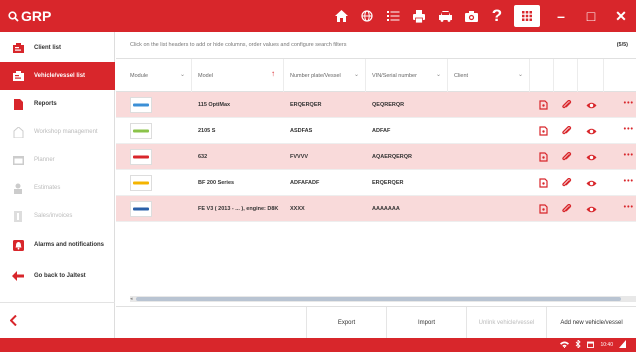  Describe the element at coordinates (57, 320) in the screenshot. I see `sidebar-collapse-button` at that location.